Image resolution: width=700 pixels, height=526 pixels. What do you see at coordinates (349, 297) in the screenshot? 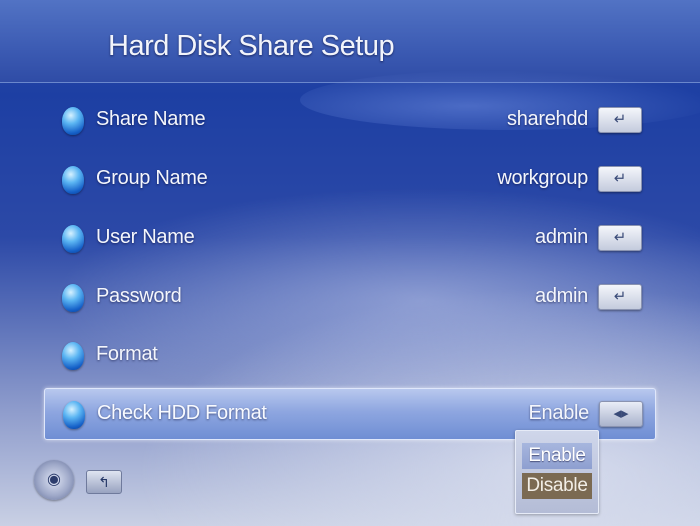
I see `setting-password: Password admin ↵` at bounding box center [349, 297].